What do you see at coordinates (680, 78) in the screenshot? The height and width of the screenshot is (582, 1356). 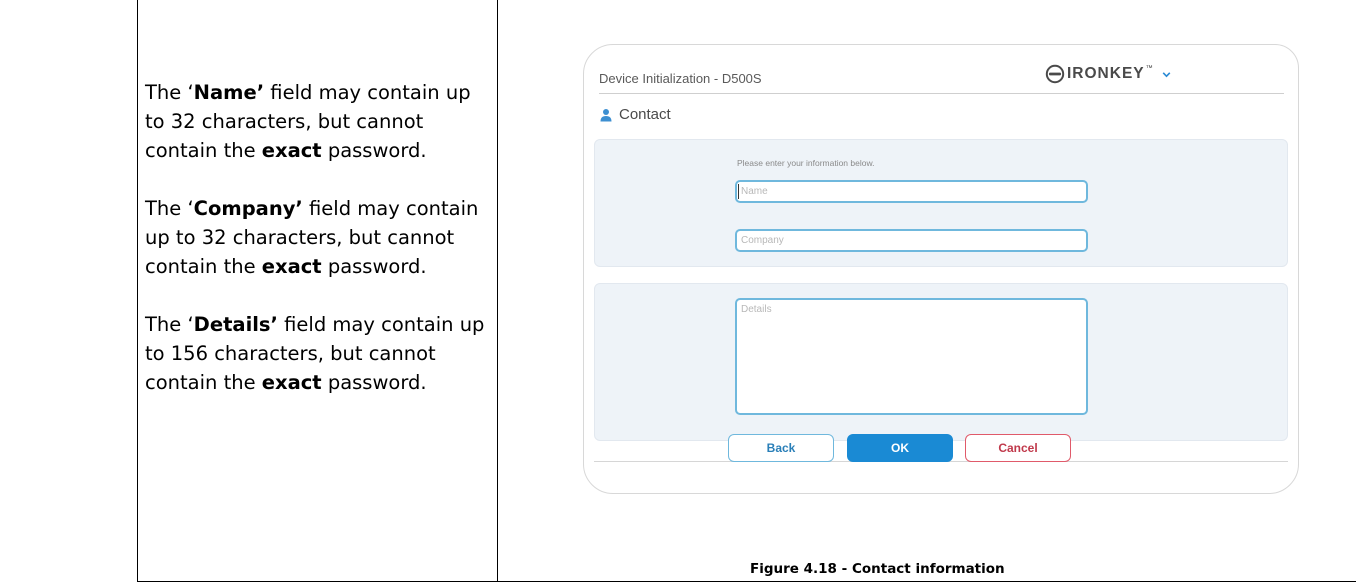 I see `dialog-title: Device Initialization - D500S` at bounding box center [680, 78].